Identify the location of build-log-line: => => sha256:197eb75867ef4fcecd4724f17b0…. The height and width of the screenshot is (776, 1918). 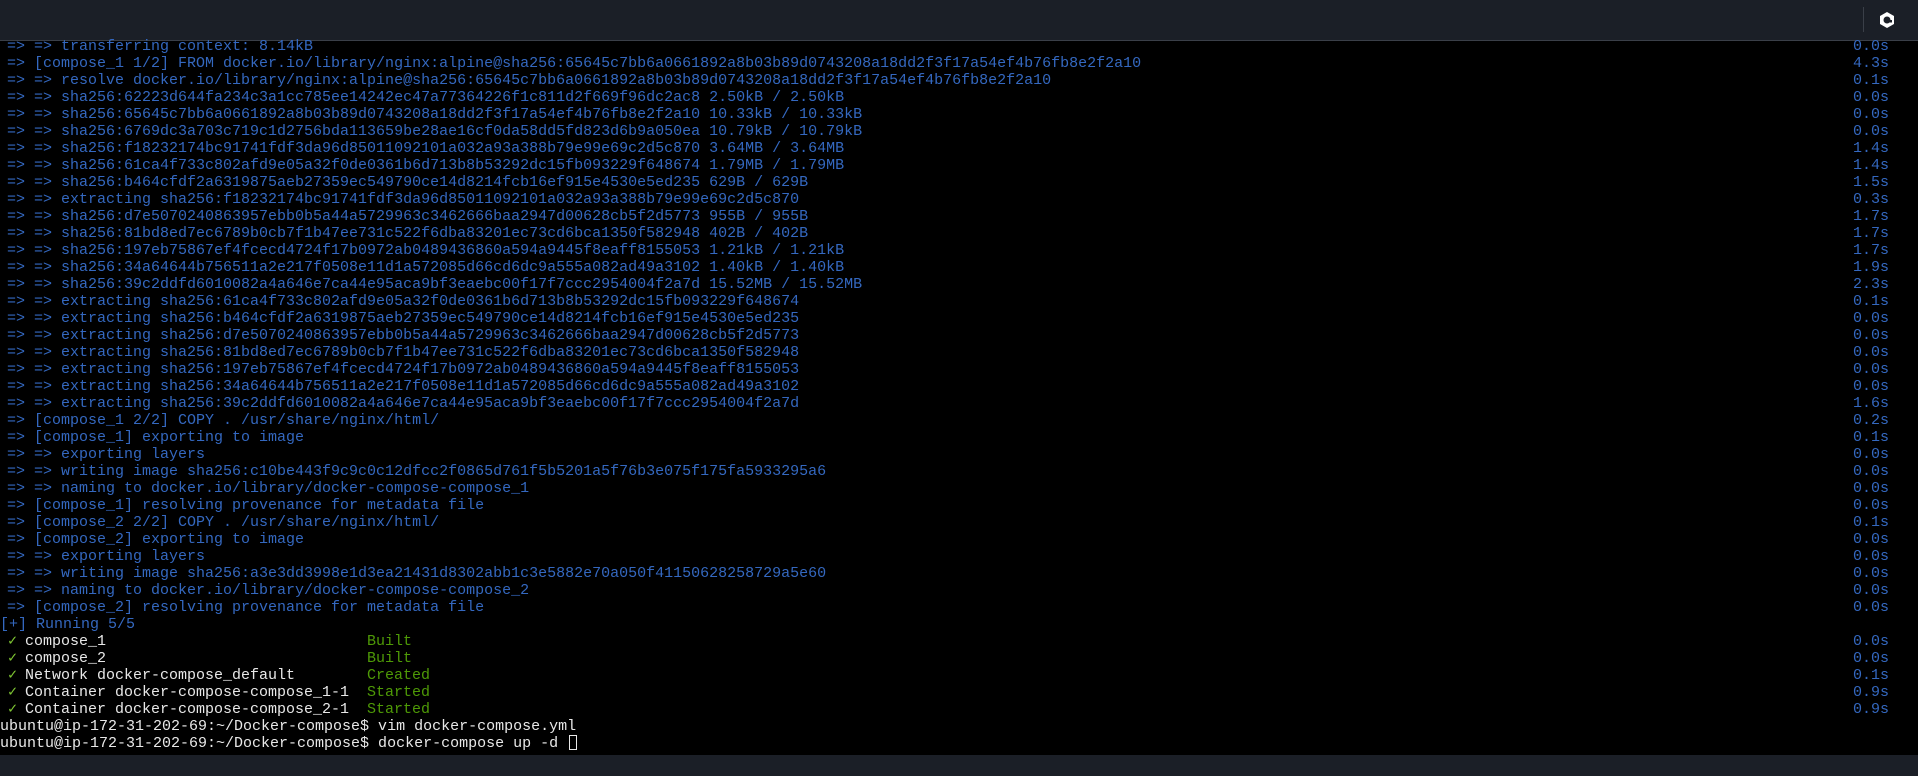
(959, 250).